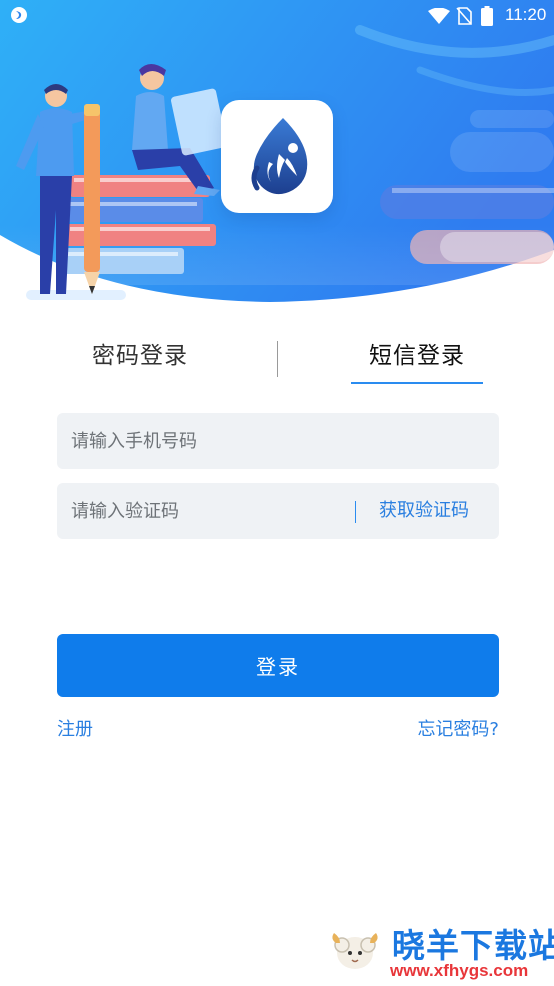 The width and height of the screenshot is (554, 986). What do you see at coordinates (424, 511) in the screenshot?
I see `get-code-button: 获取验证码` at bounding box center [424, 511].